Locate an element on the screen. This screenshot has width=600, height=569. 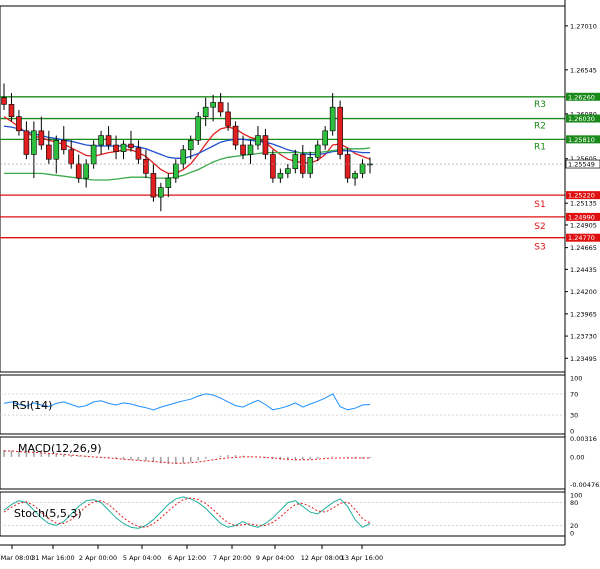
level-price-label: 1.24990 is located at coordinates (581, 217).